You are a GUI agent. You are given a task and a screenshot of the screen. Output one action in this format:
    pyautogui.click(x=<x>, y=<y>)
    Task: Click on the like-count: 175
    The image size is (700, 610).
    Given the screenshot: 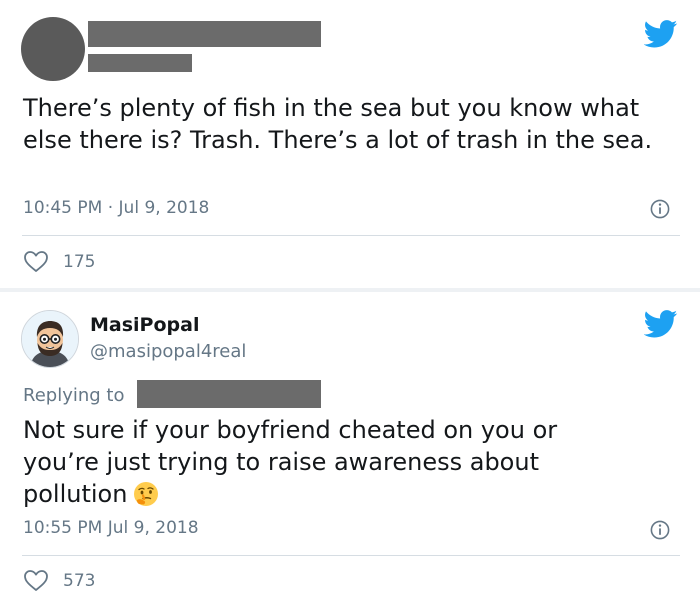 What is the action you would take?
    pyautogui.click(x=79, y=261)
    